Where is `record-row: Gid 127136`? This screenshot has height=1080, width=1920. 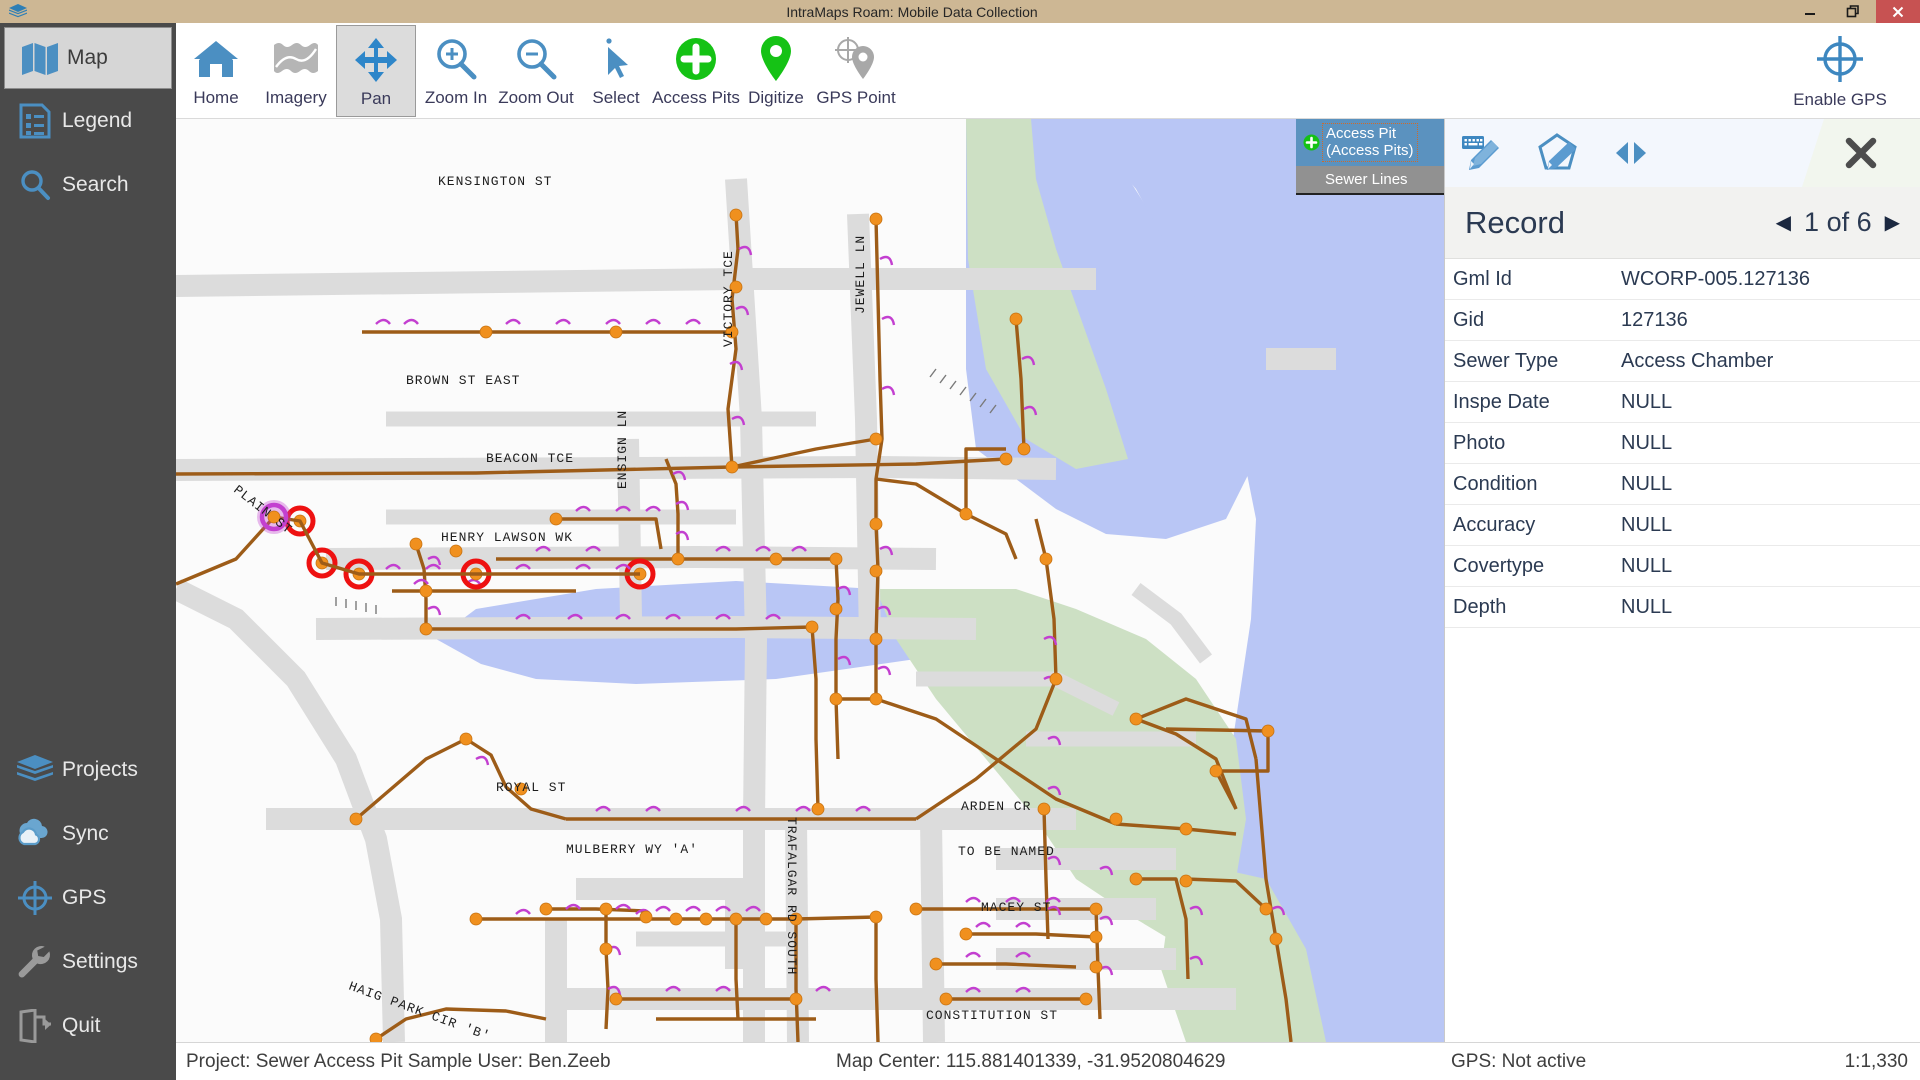
record-row: Gid 127136 is located at coordinates (1682, 320).